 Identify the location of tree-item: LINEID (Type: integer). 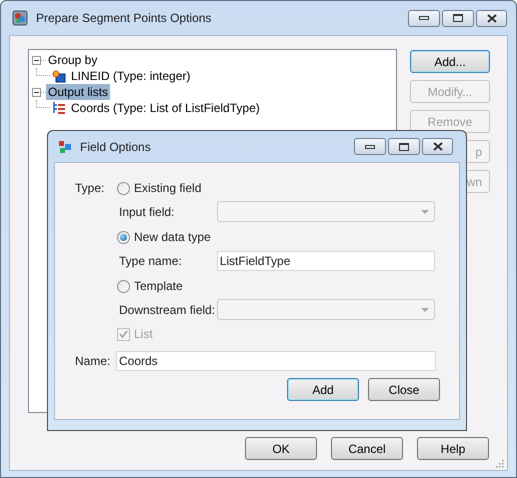
(130, 76).